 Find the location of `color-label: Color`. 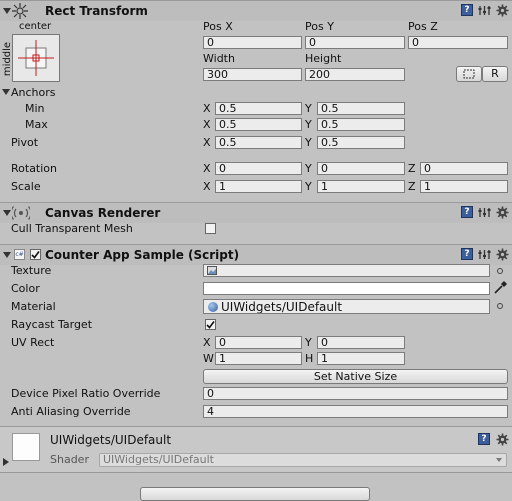

color-label: Color is located at coordinates (25, 288).